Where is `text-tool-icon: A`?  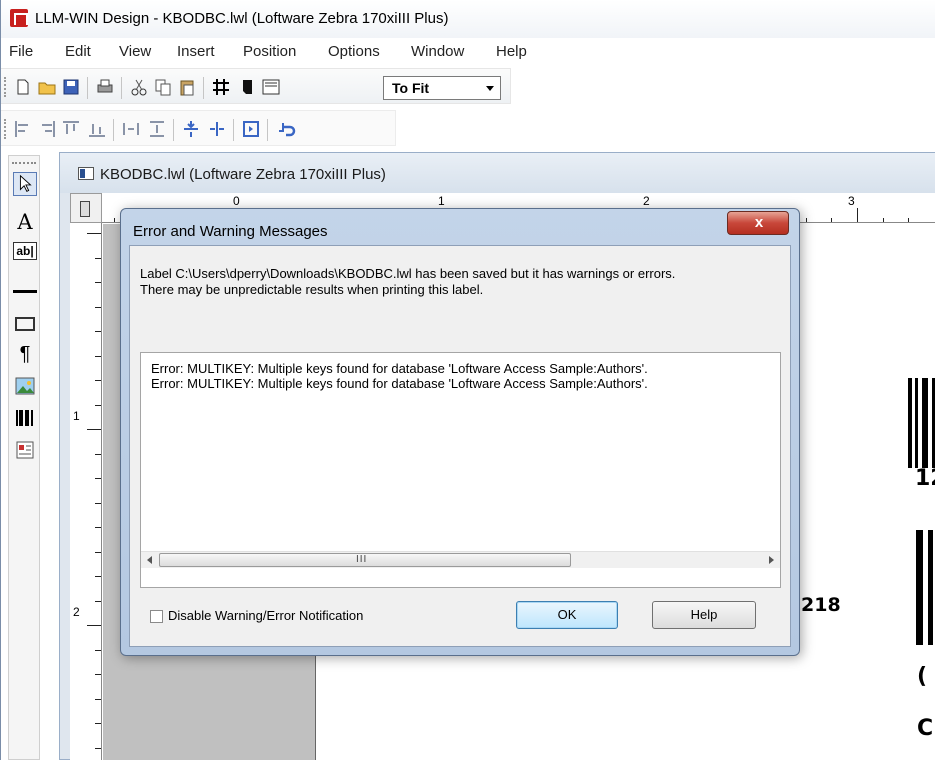 text-tool-icon: A is located at coordinates (25, 222).